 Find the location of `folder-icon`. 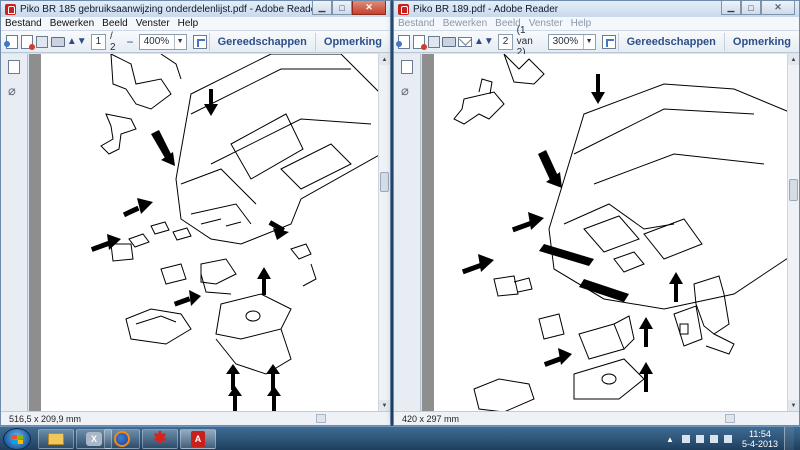

folder-icon is located at coordinates (56, 439).